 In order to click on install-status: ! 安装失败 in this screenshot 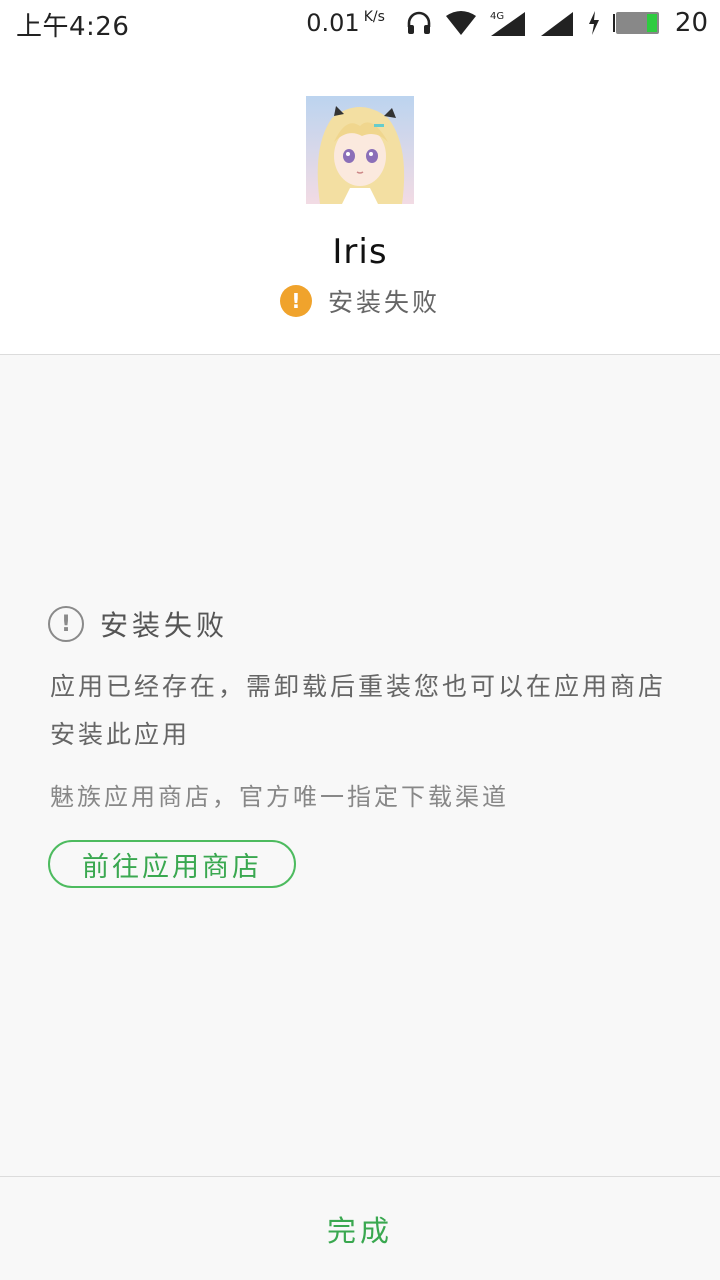, I will do `click(360, 301)`.